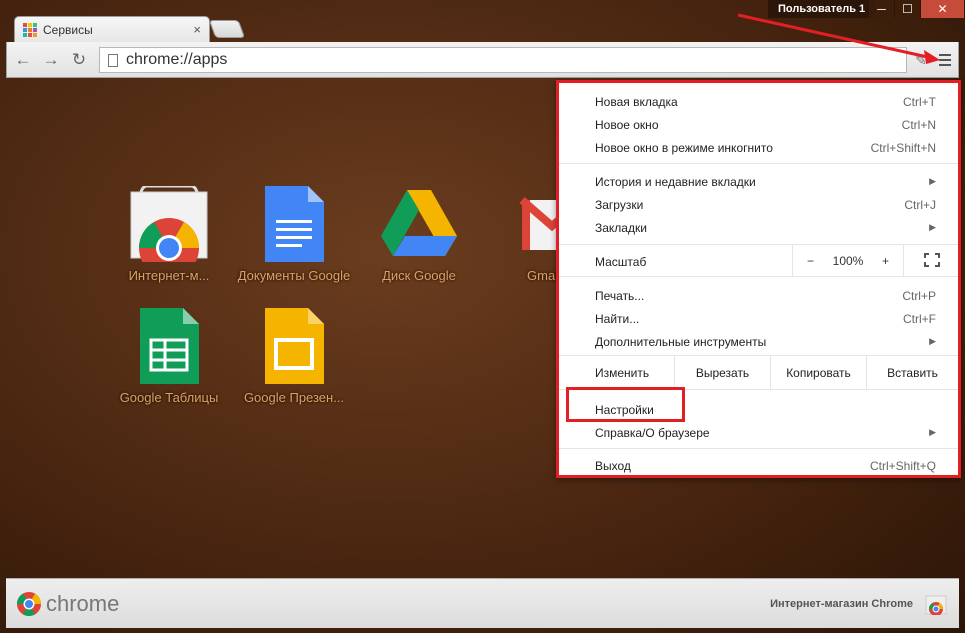  I want to click on zoom-label: Масштаб, so click(621, 262).